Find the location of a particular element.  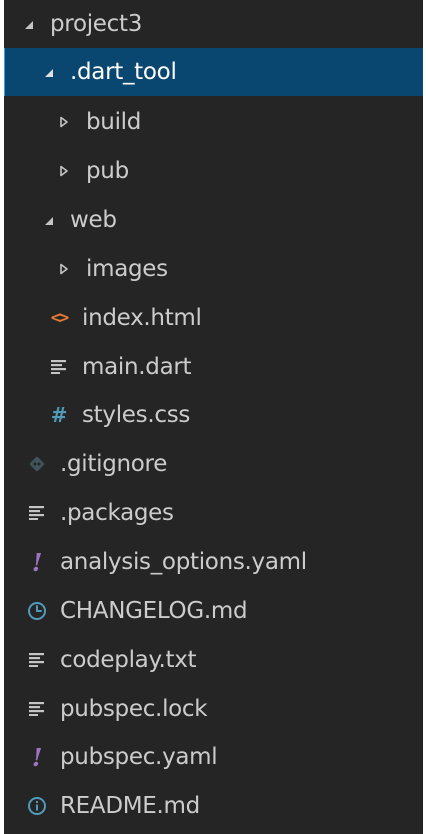

tree-file-styles-css: # styles.css is located at coordinates (213, 415).